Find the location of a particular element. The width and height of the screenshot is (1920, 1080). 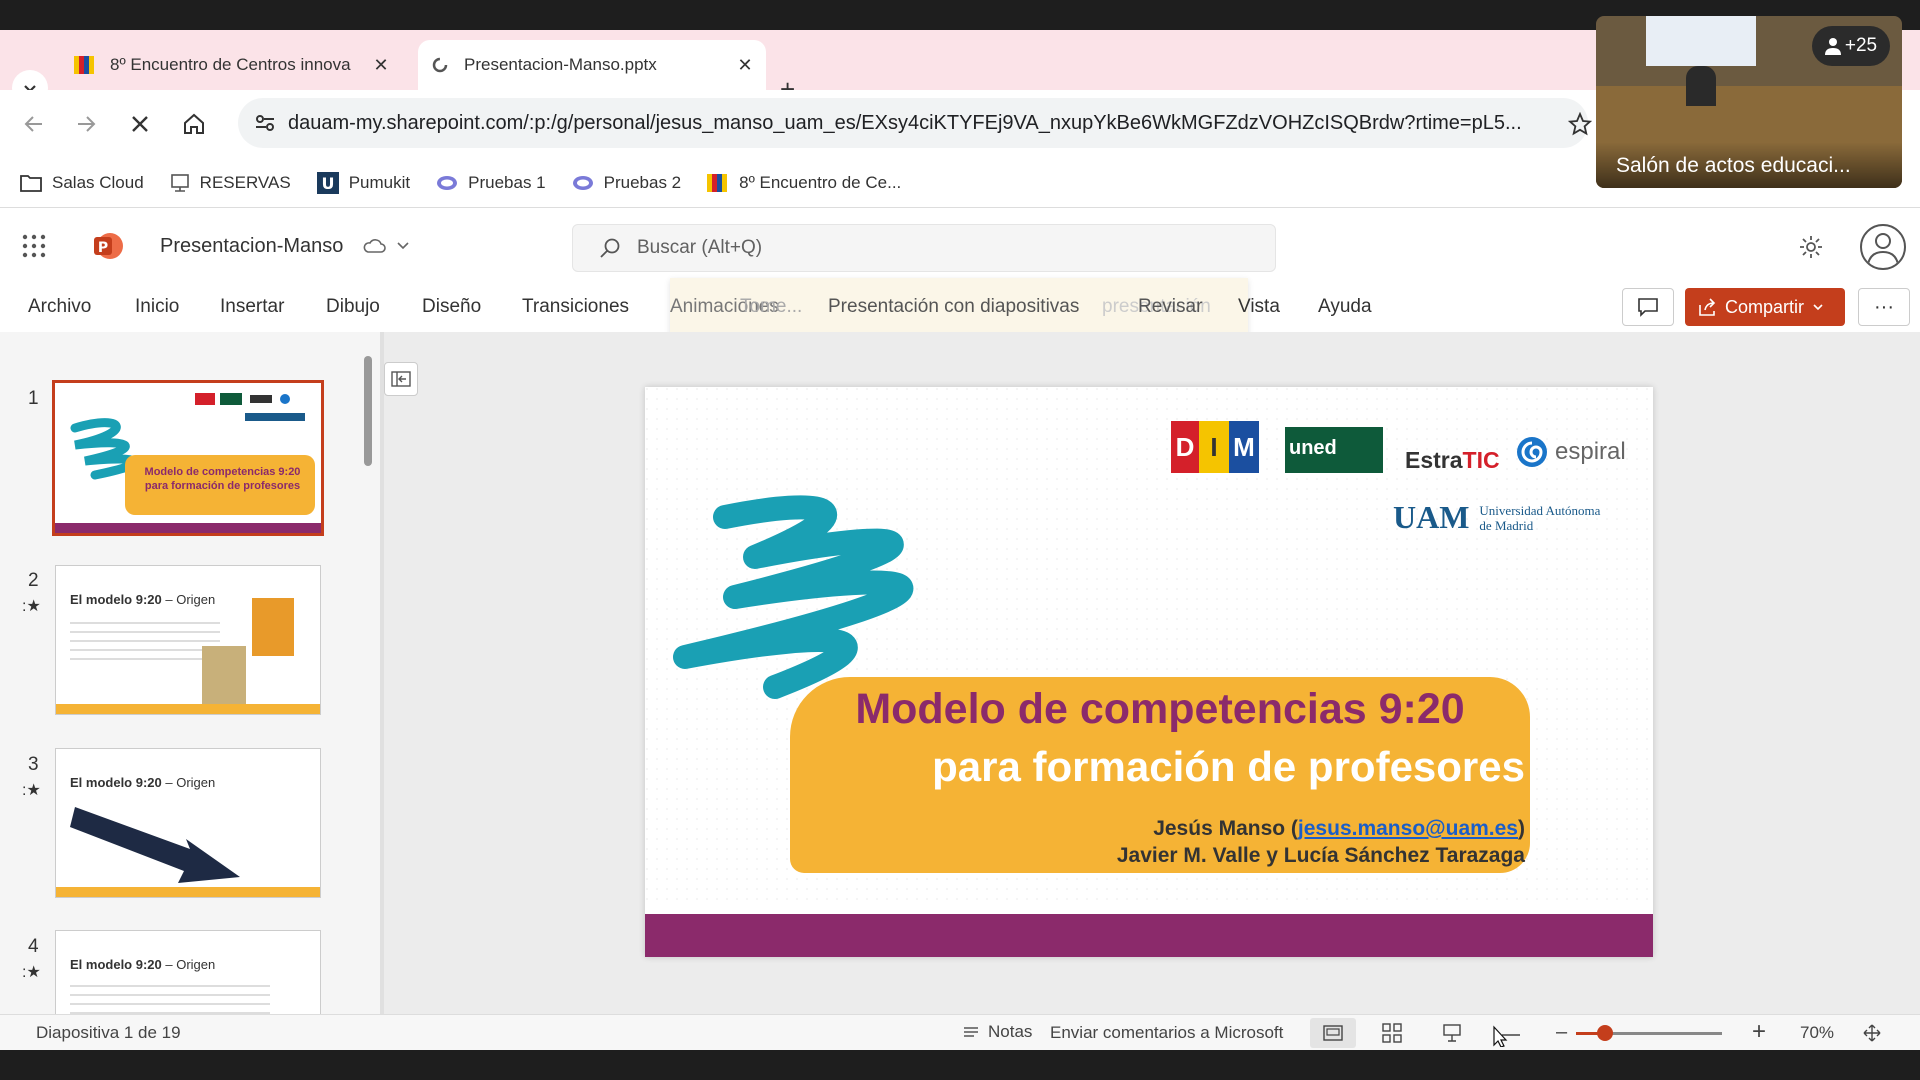

normal-view-icon is located at coordinates (1333, 1033).